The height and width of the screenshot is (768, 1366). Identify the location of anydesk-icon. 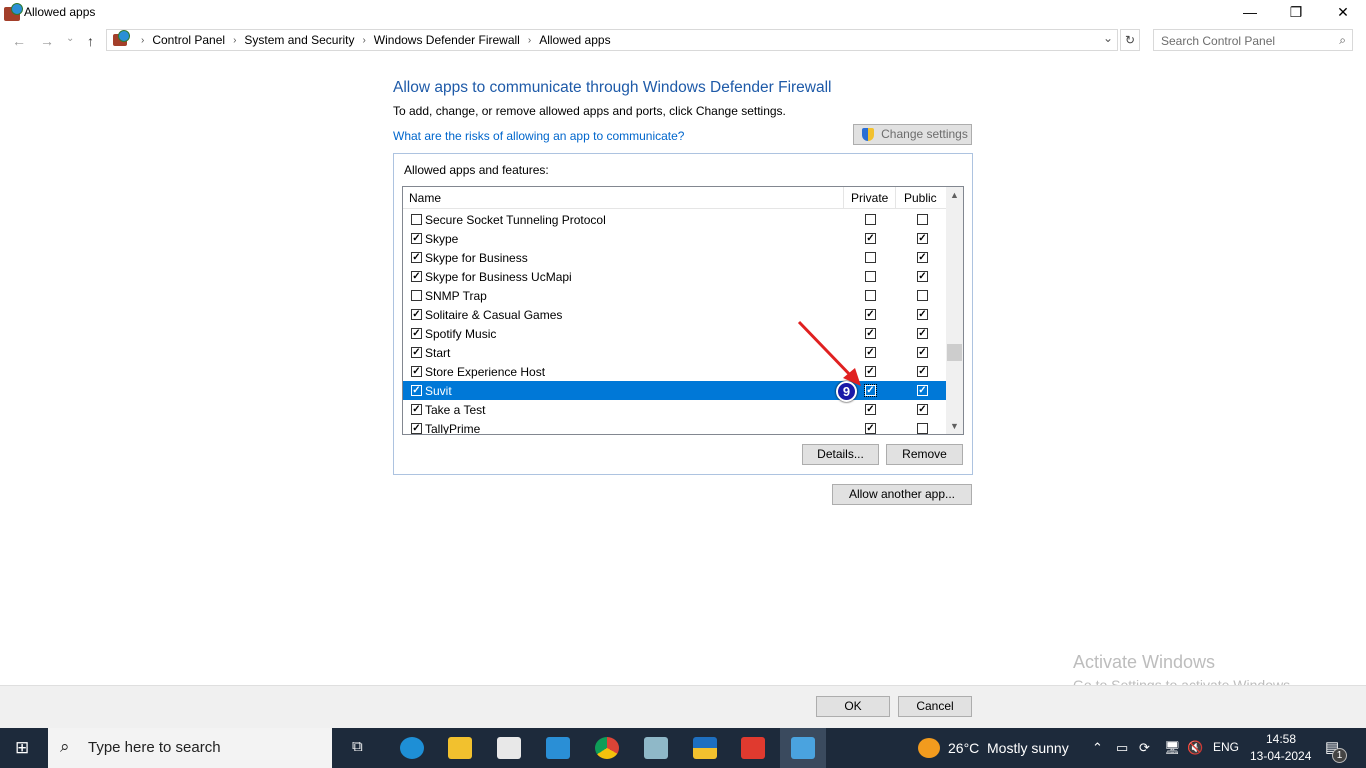
(753, 748).